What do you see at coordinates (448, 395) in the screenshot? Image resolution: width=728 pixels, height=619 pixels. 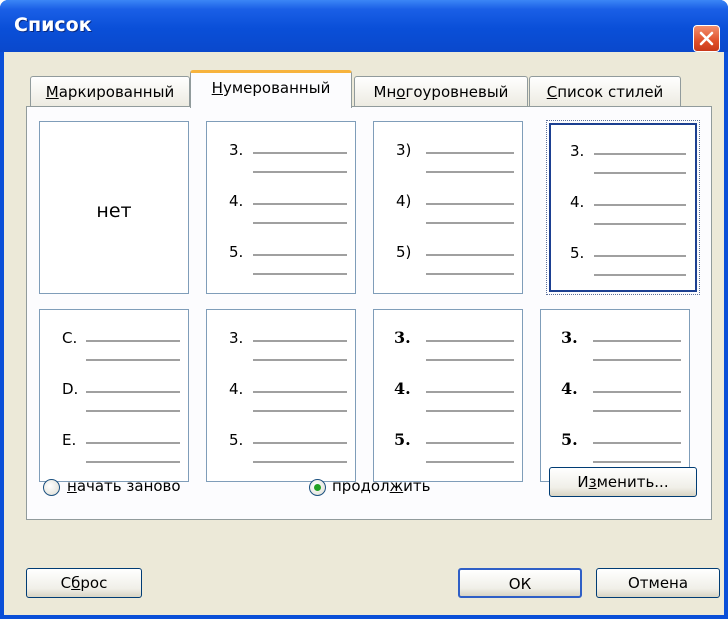 I see `numbering-option-bold-serif: 3. 4. 5.` at bounding box center [448, 395].